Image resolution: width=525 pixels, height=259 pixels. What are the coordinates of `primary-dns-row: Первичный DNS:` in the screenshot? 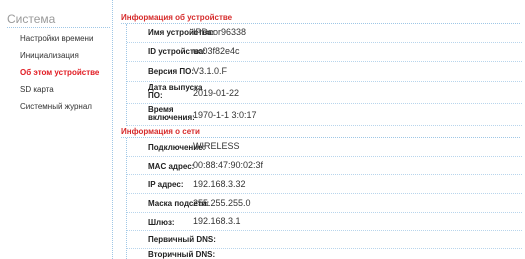 It's located at (324, 240).